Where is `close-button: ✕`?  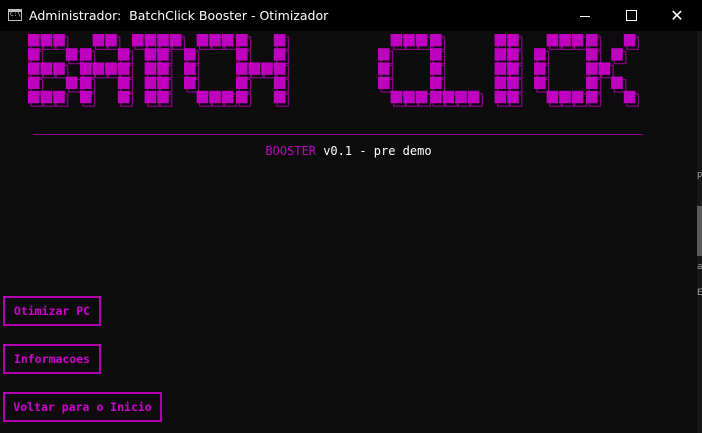 close-button: ✕ is located at coordinates (677, 15).